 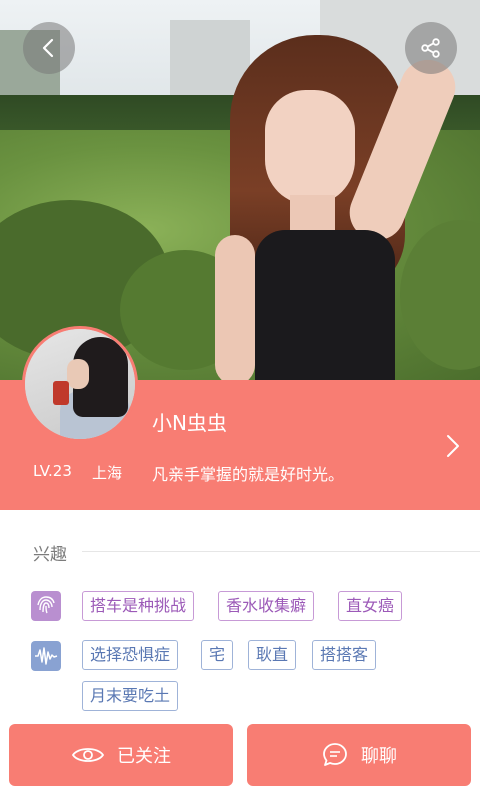 What do you see at coordinates (46, 606) in the screenshot?
I see `fingerprint-icon` at bounding box center [46, 606].